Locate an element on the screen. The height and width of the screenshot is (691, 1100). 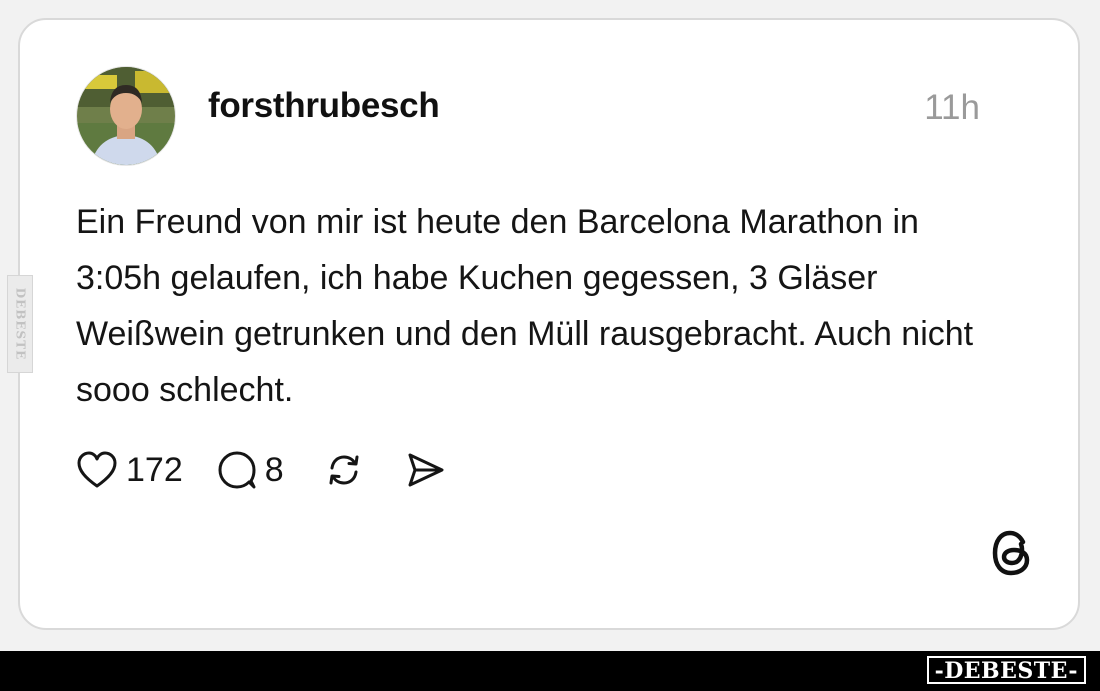
speech-bubble-icon is located at coordinates (237, 470).